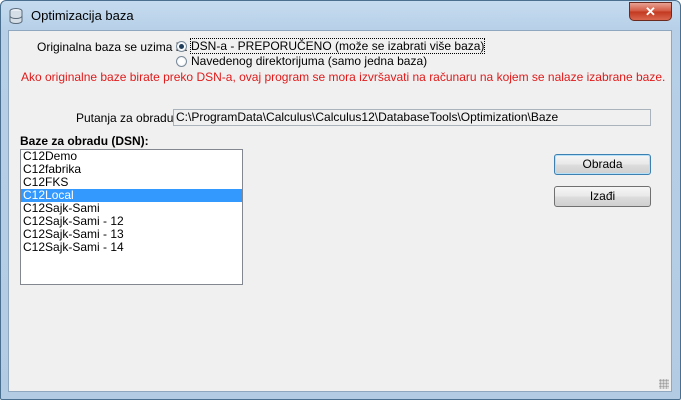  What do you see at coordinates (82, 15) in the screenshot?
I see `window-title: Optimizacija baza` at bounding box center [82, 15].